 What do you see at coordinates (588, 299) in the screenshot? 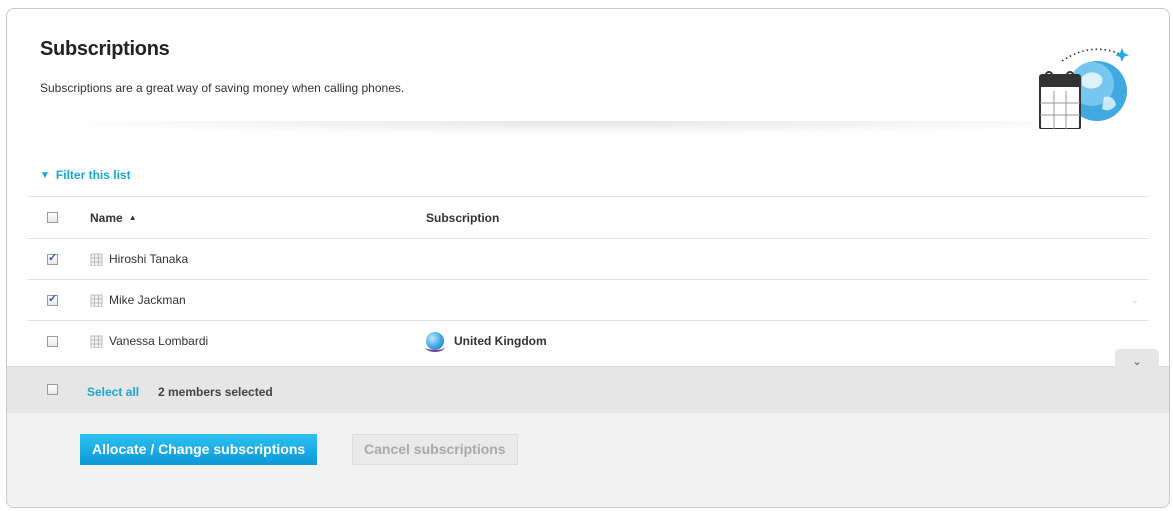
I see `table-row: Mike Jackman ⌄` at bounding box center [588, 299].